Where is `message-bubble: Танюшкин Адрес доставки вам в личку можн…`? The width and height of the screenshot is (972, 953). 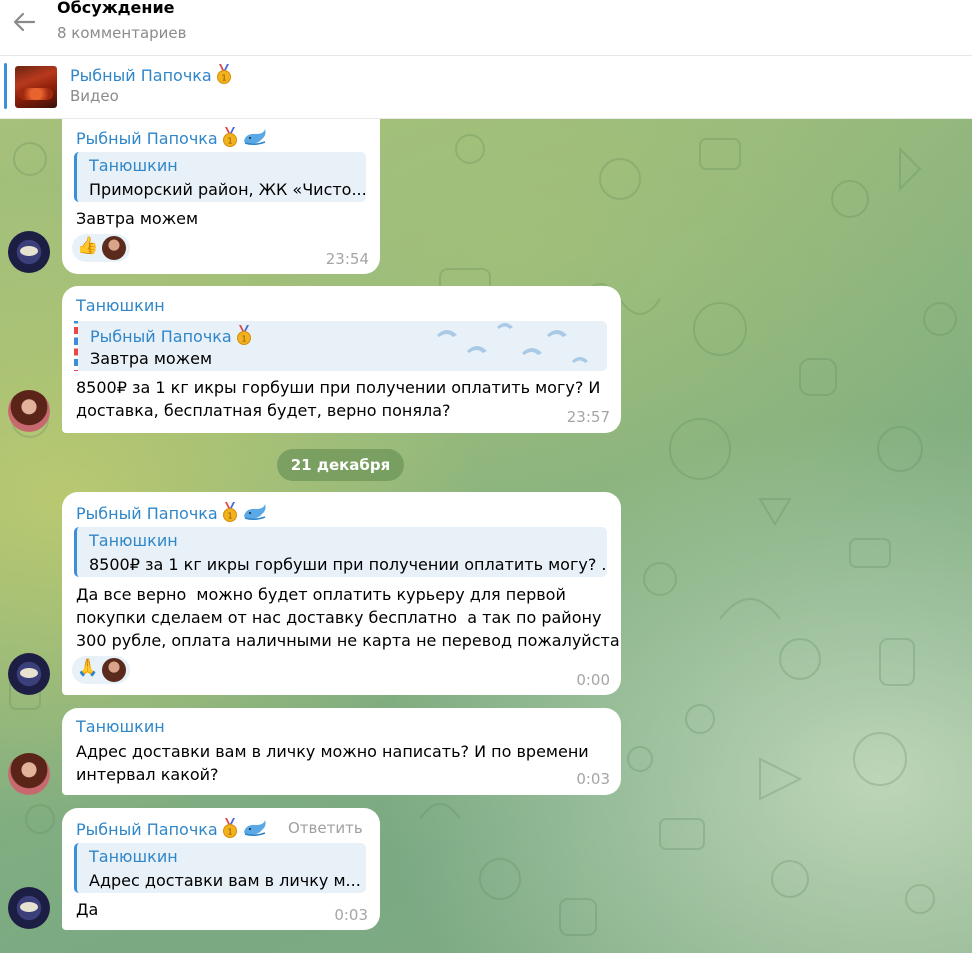
message-bubble: Танюшкин Адрес доставки вам в личку можн… is located at coordinates (341, 751).